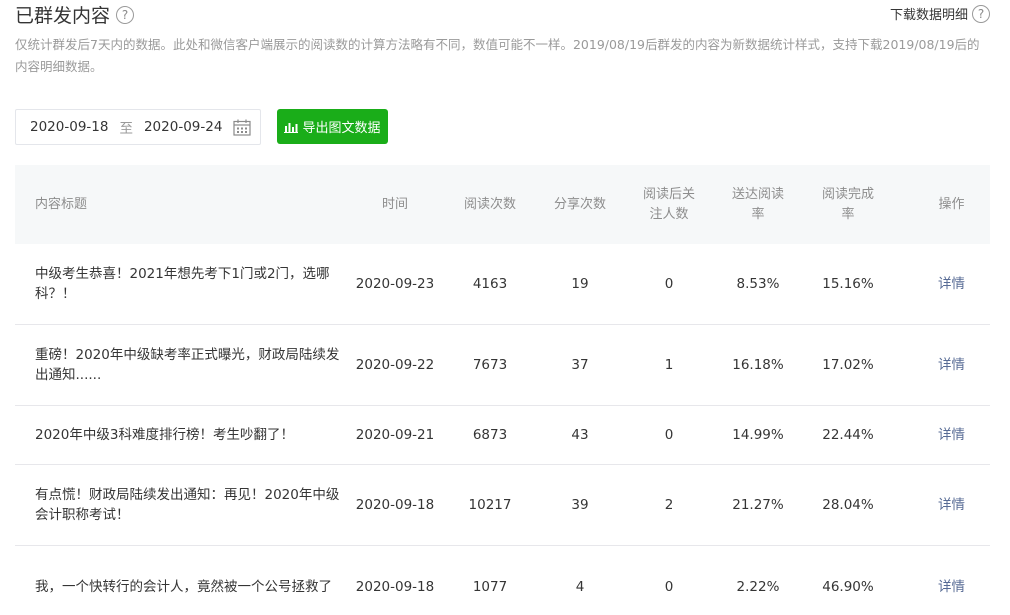 Image resolution: width=1010 pixels, height=615 pixels. I want to click on start-date: 2020-09-18, so click(69, 127).